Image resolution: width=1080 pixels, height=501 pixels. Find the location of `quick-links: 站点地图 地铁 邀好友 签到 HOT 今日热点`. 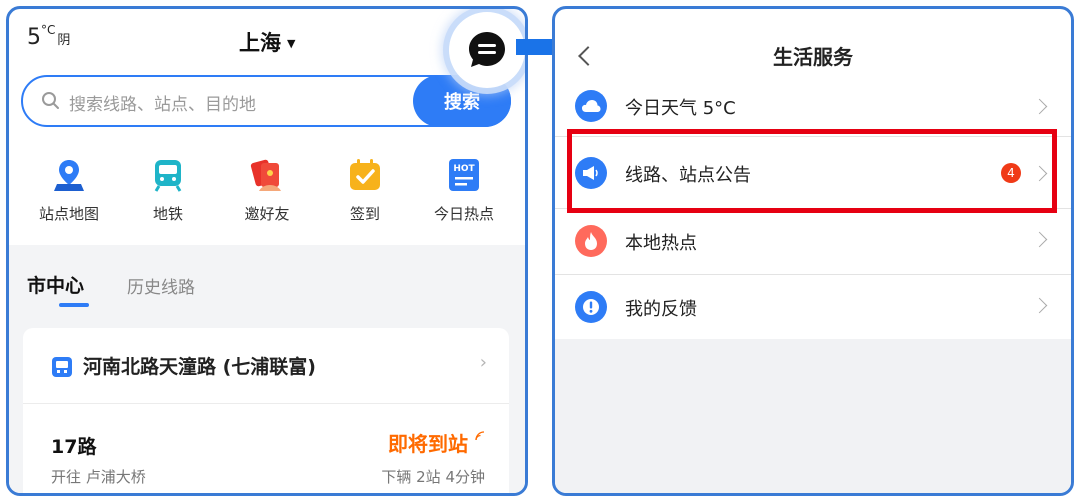

quick-links: 站点地图 地铁 邀好友 签到 HOT 今日热点 is located at coordinates (267, 197).